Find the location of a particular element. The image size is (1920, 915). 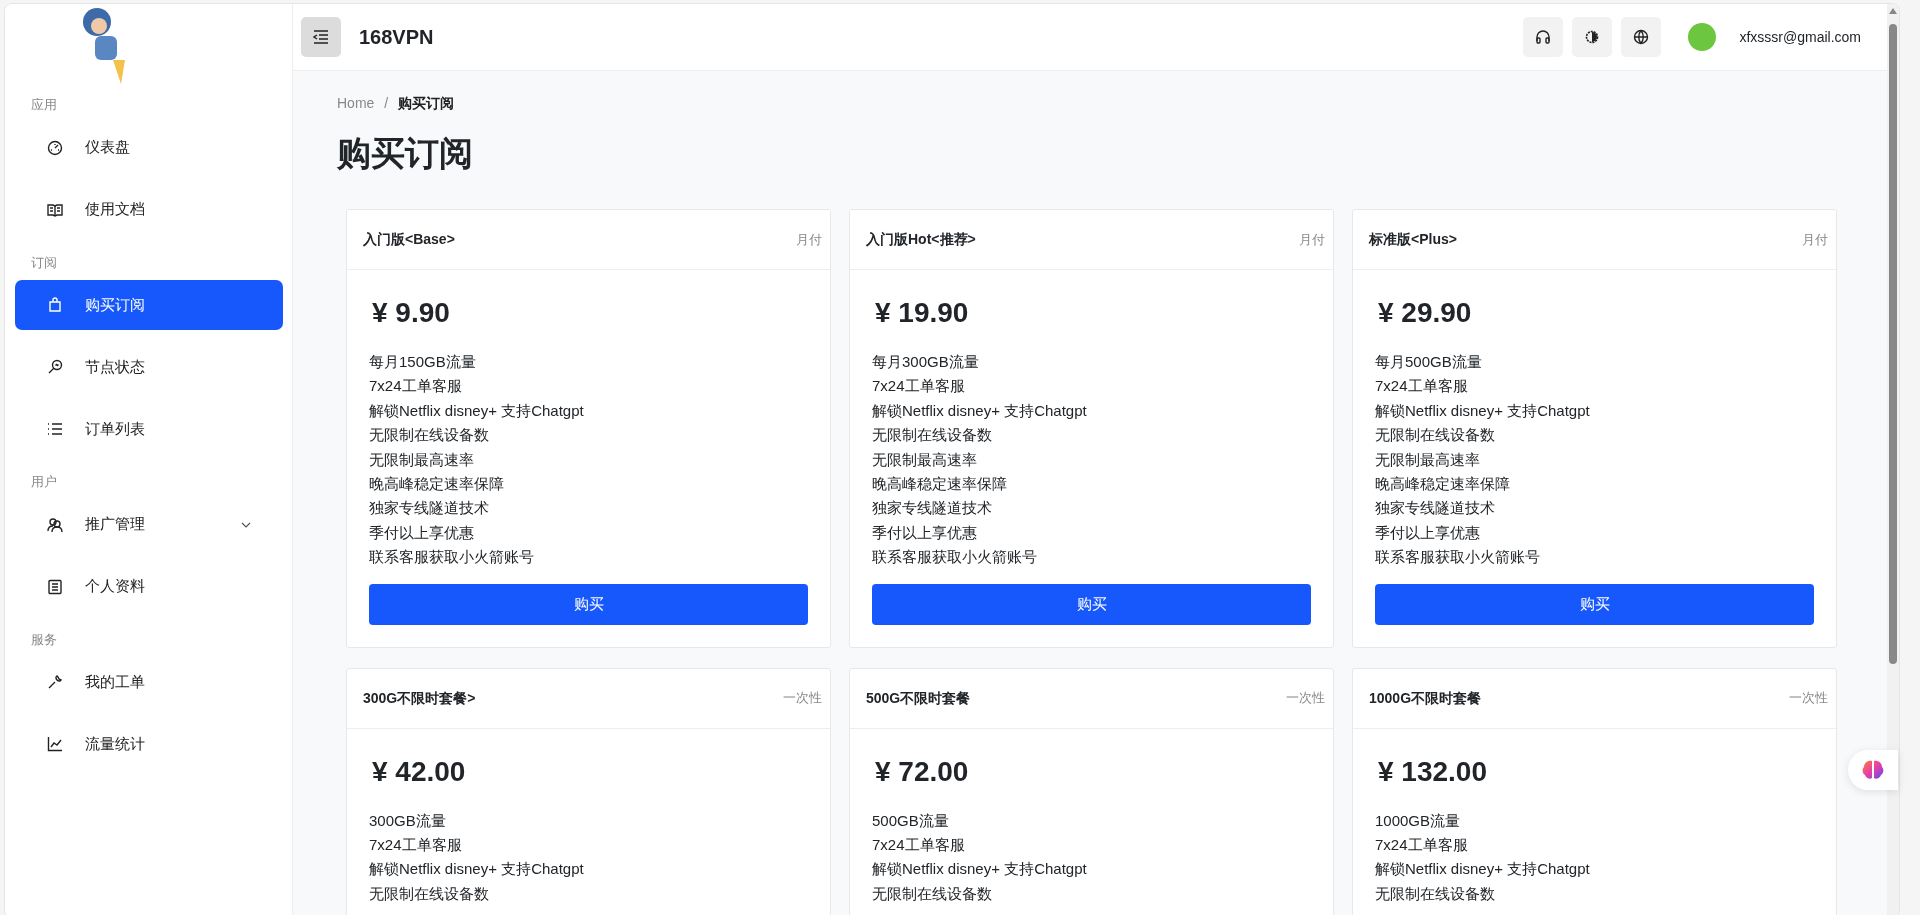

plan-price: ¥ 132.00 is located at coordinates (1433, 771).